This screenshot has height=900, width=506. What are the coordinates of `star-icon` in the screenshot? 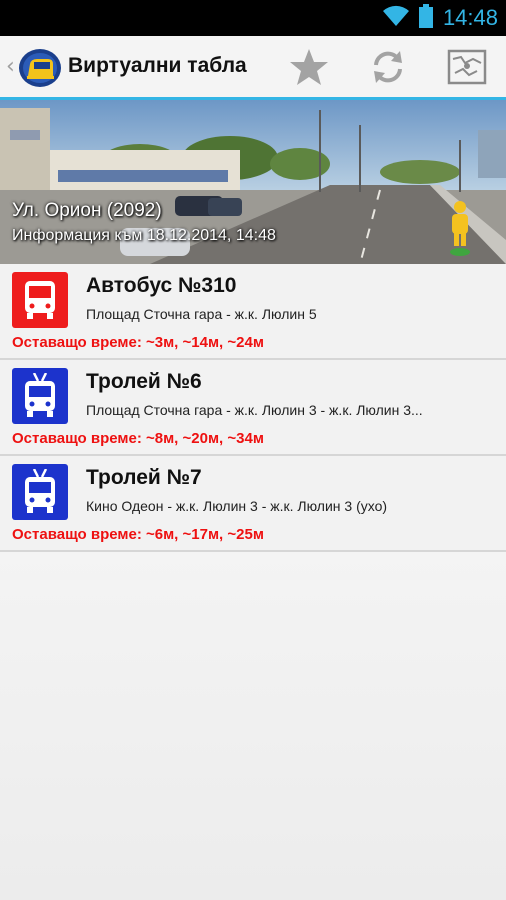 It's located at (309, 69).